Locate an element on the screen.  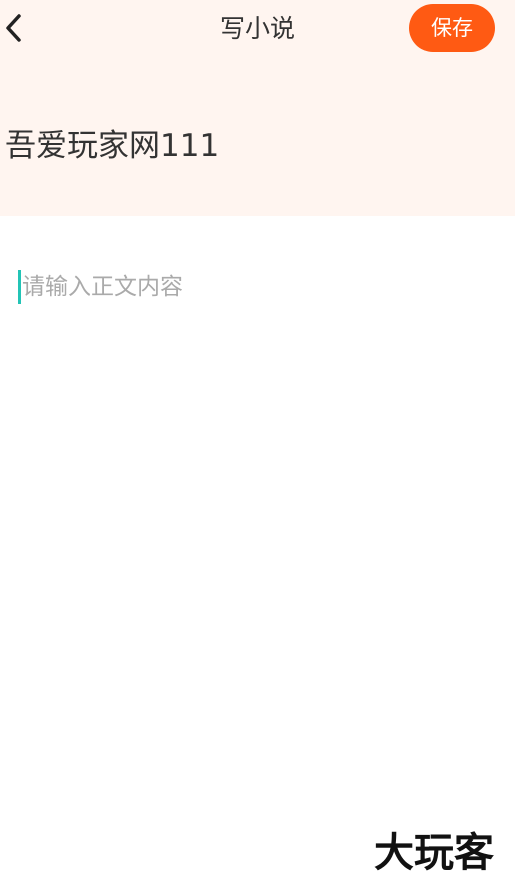
save-button: 保存 is located at coordinates (452, 28).